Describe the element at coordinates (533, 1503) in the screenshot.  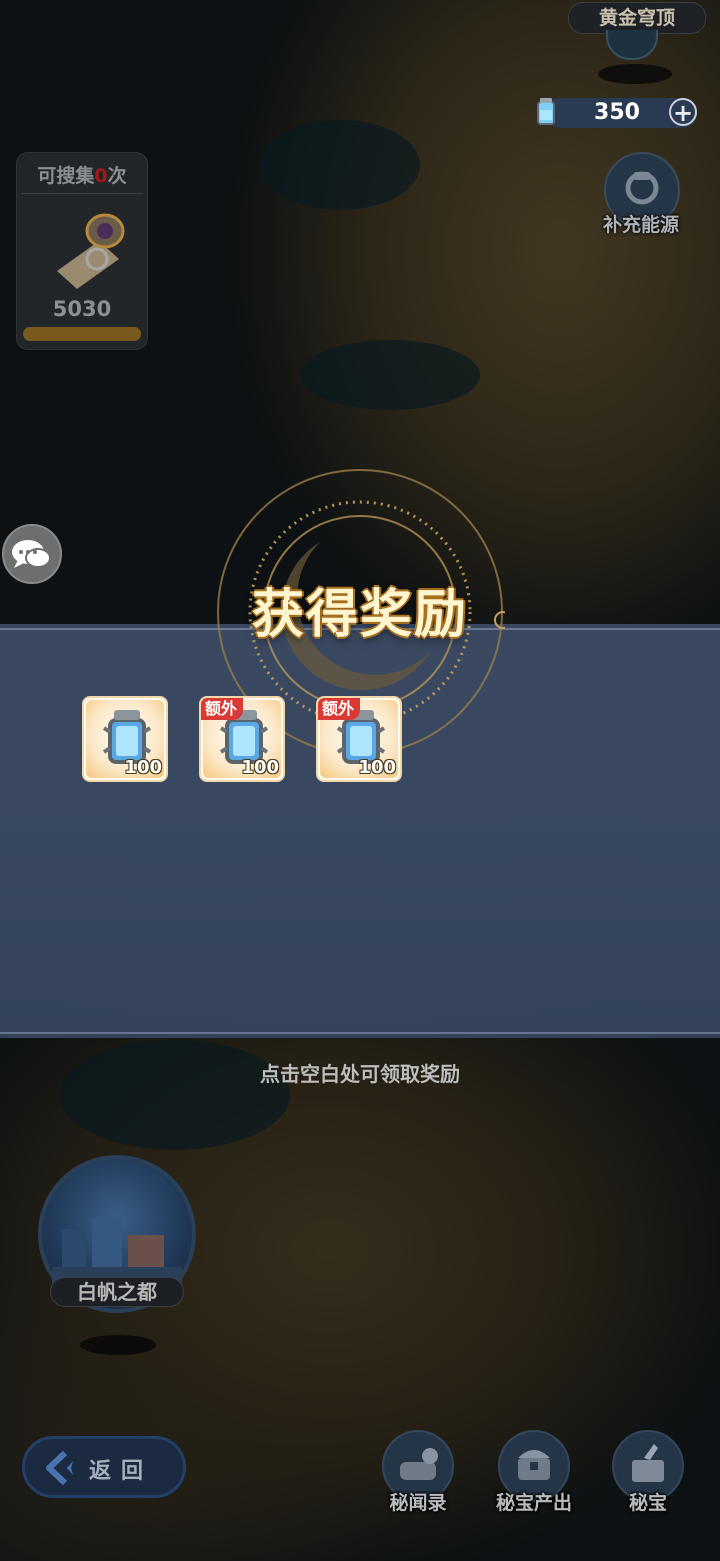
I see `treasure-output-label: 秘宝产出` at that location.